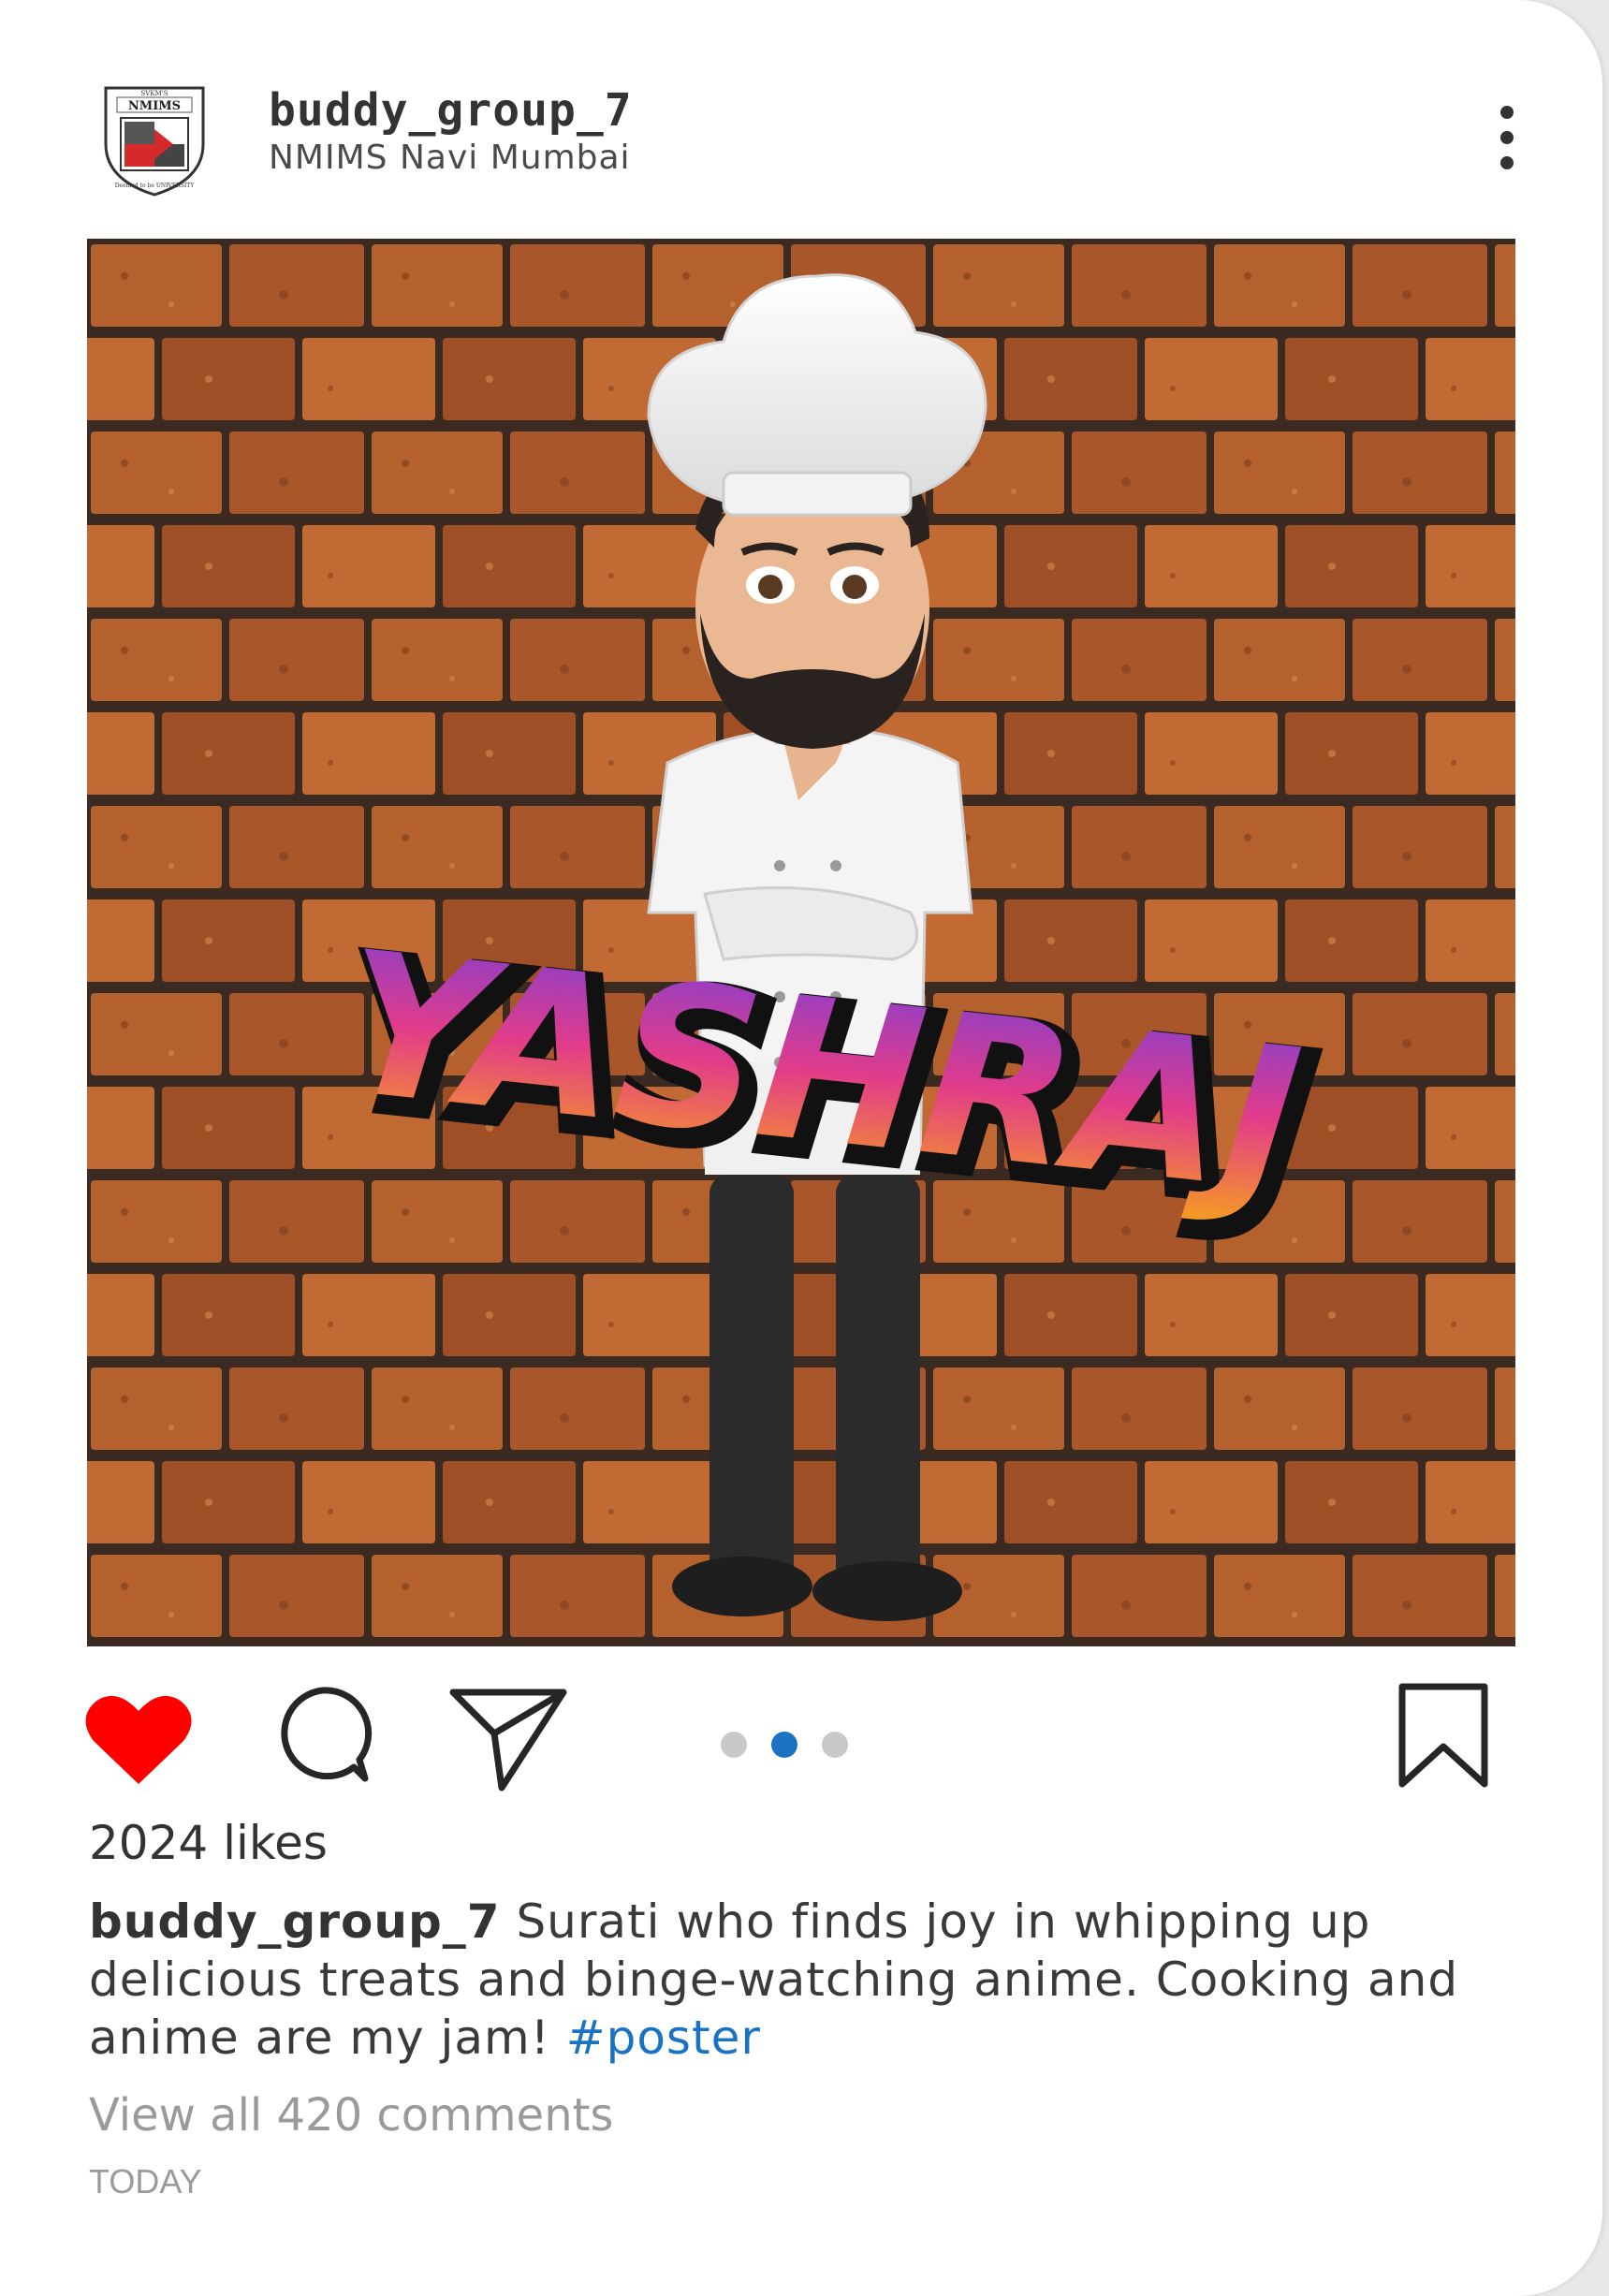 This screenshot has height=2296, width=1609. Describe the element at coordinates (208, 1843) in the screenshot. I see `likes-count: 2024 likes` at that location.